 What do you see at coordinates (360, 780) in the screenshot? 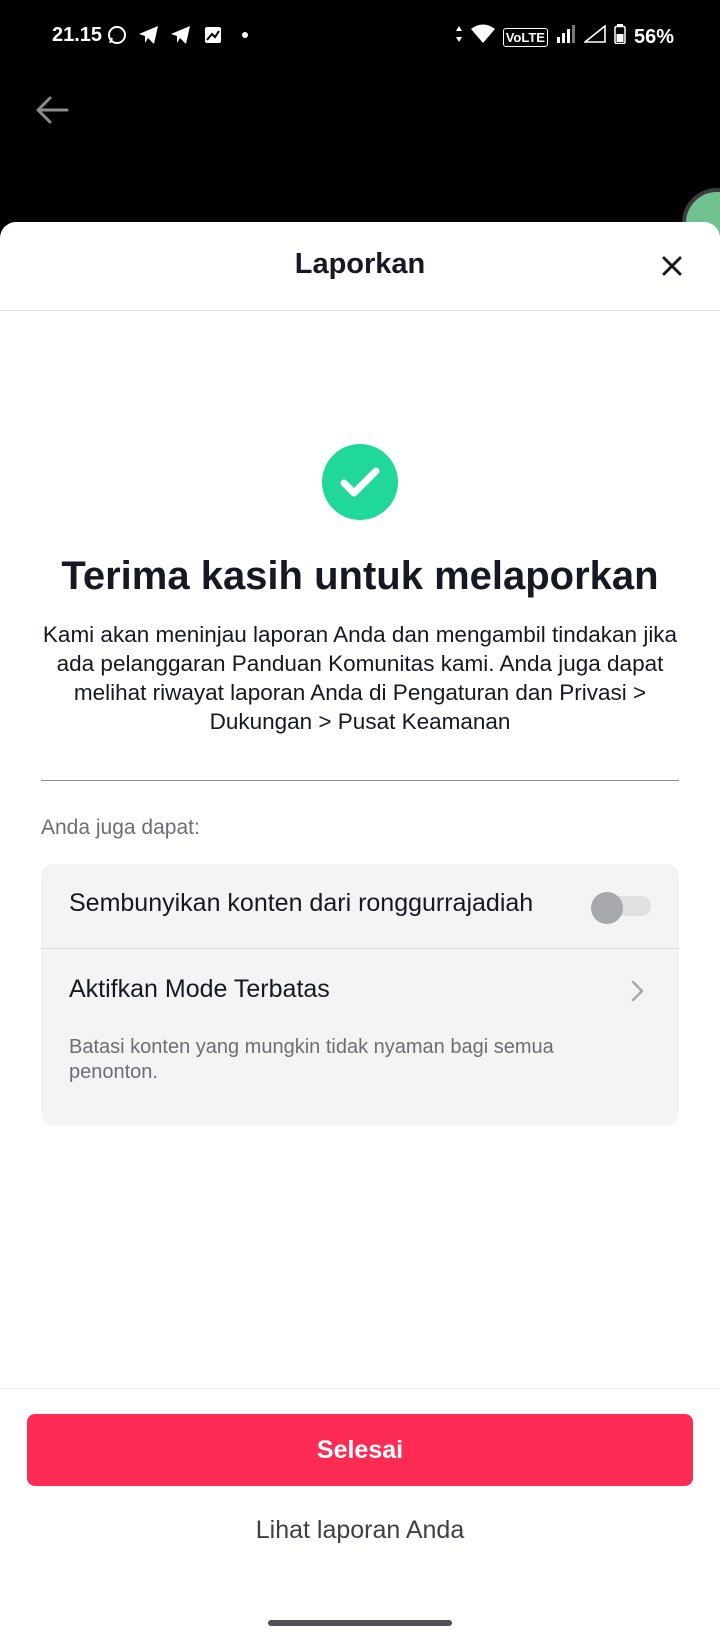
I see `divider` at bounding box center [360, 780].